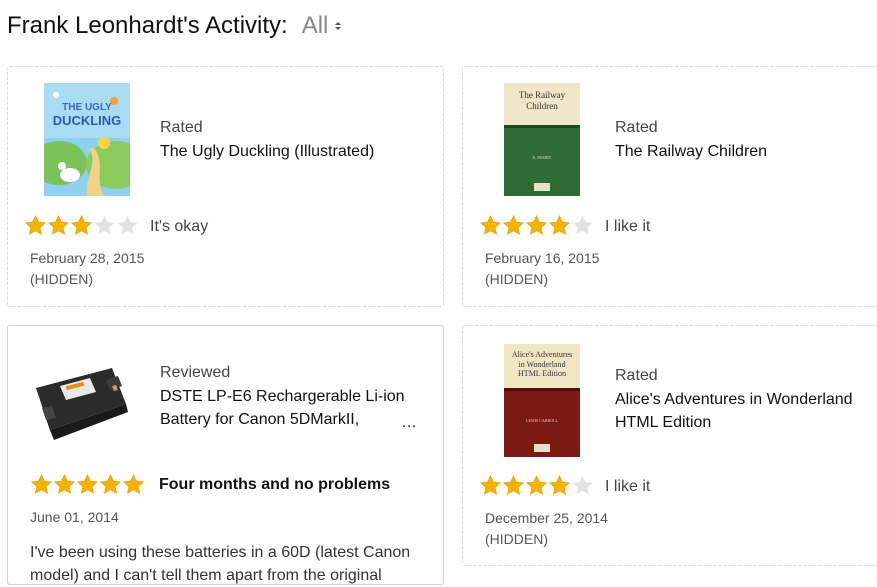 The width and height of the screenshot is (877, 587). Describe the element at coordinates (267, 151) in the screenshot. I see `item-title-link: The Ugly Duckling (Illustrated)` at that location.